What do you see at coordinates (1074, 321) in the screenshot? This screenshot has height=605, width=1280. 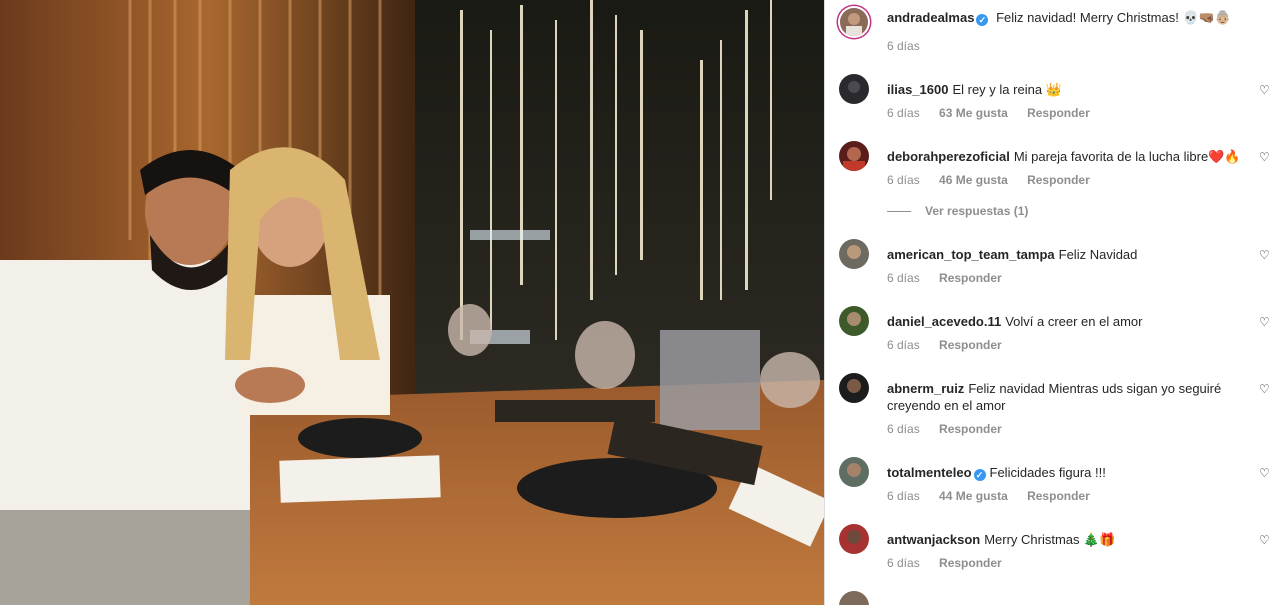 I see `comment-text: Volví a creer en el amor` at bounding box center [1074, 321].